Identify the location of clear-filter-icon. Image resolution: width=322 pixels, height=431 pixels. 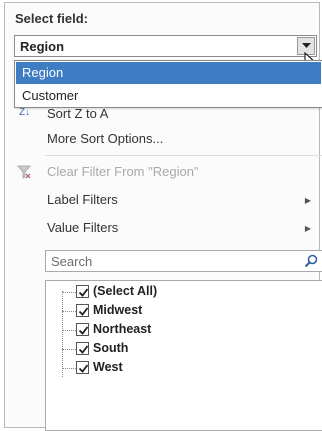
(24, 174).